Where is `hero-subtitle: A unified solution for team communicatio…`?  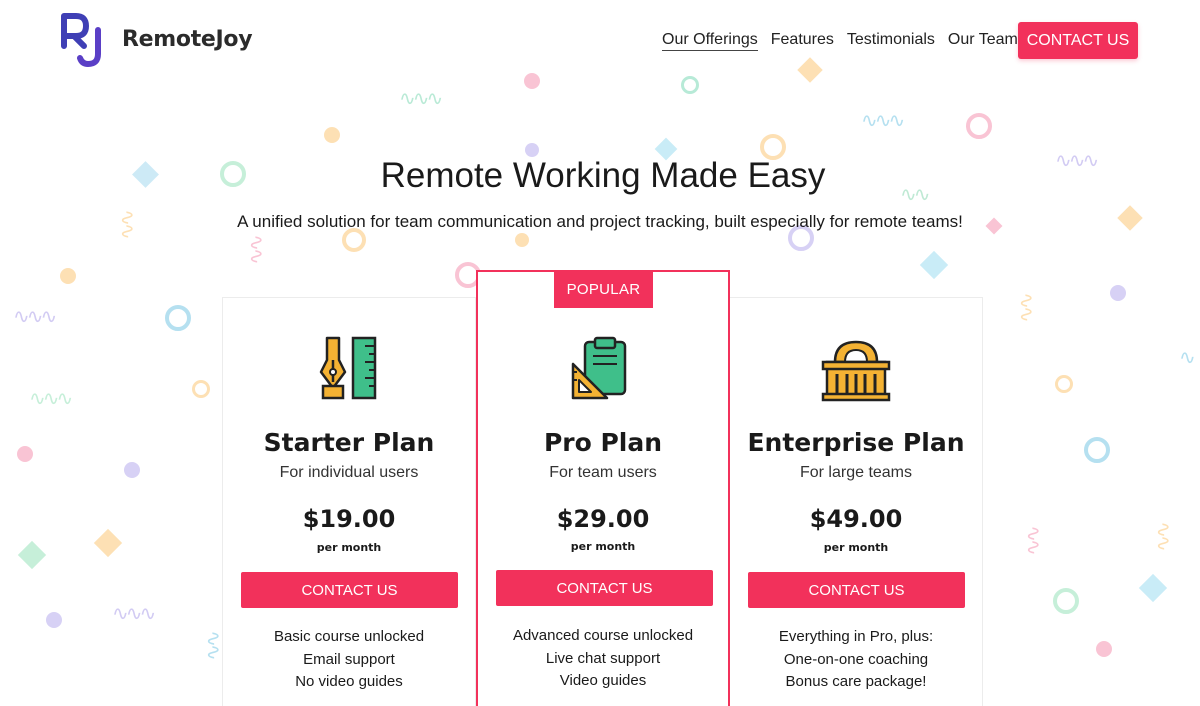
hero-subtitle: A unified solution for team communicatio… is located at coordinates (600, 221).